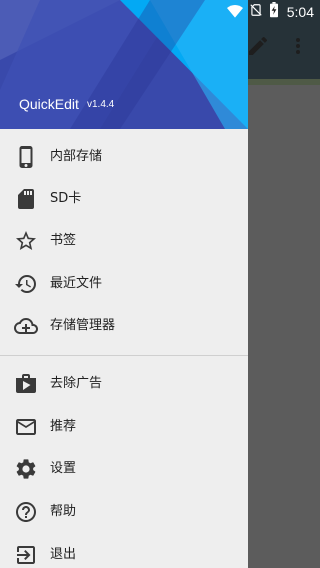 Image resolution: width=320 pixels, height=568 pixels. Describe the element at coordinates (49, 104) in the screenshot. I see `app-name: QuickEdit` at that location.